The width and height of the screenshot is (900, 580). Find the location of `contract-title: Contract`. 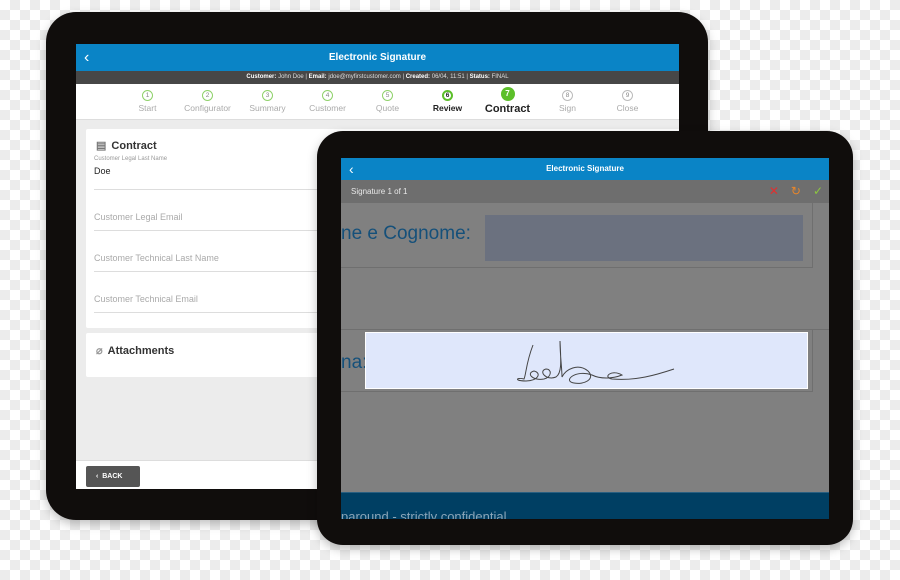

contract-title: Contract is located at coordinates (134, 145).